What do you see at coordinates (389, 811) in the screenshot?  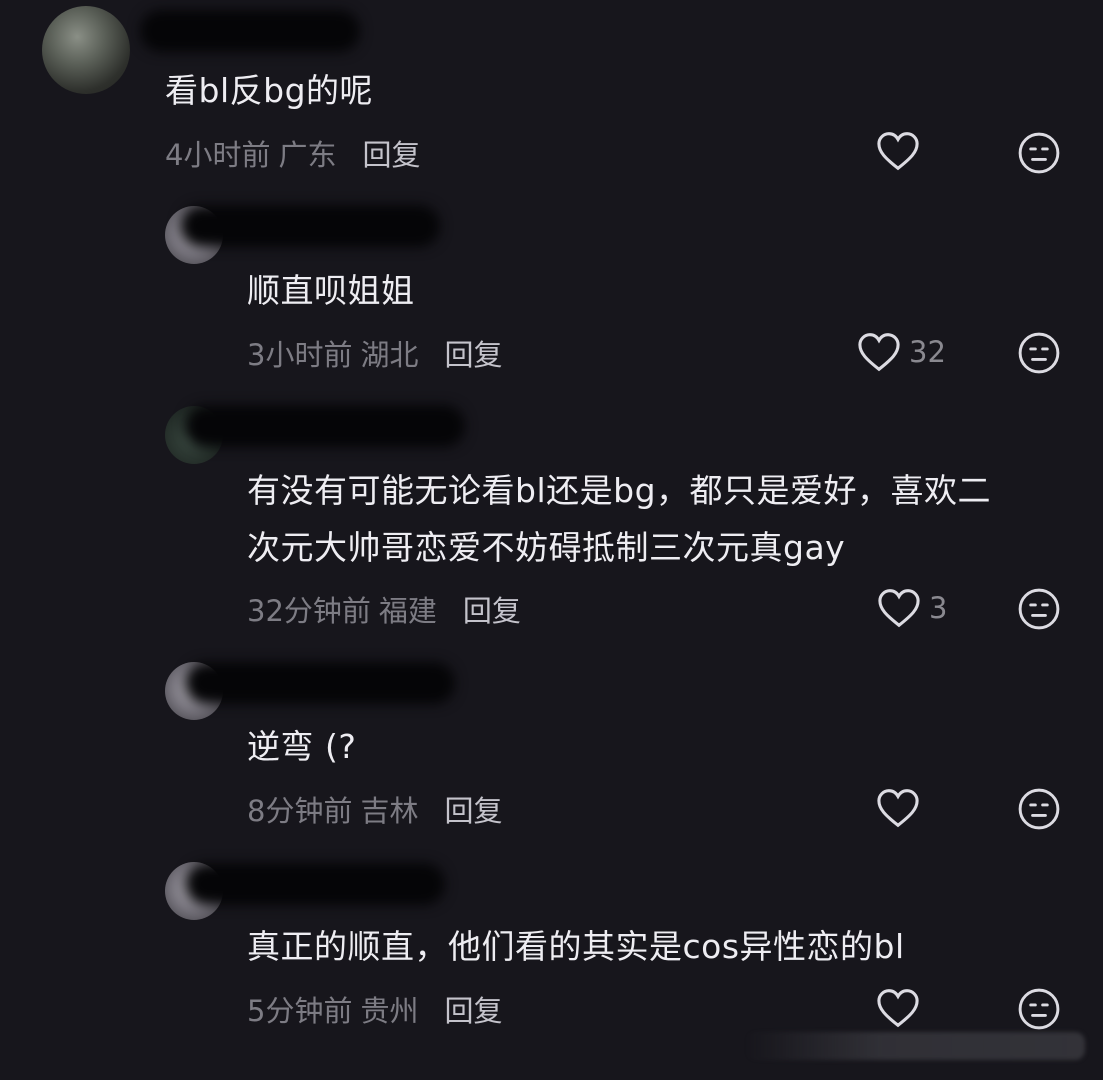 I see `comment-location: 吉林` at bounding box center [389, 811].